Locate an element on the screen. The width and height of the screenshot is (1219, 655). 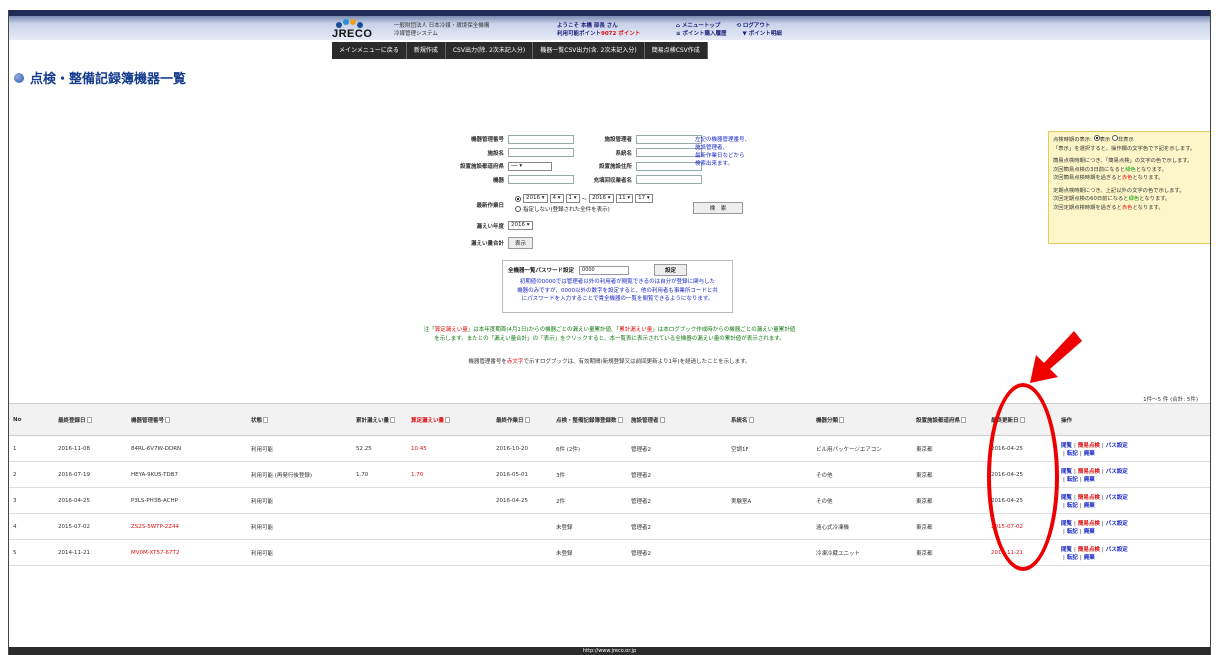
legend-l8c: となります。 is located at coordinates (1148, 207).